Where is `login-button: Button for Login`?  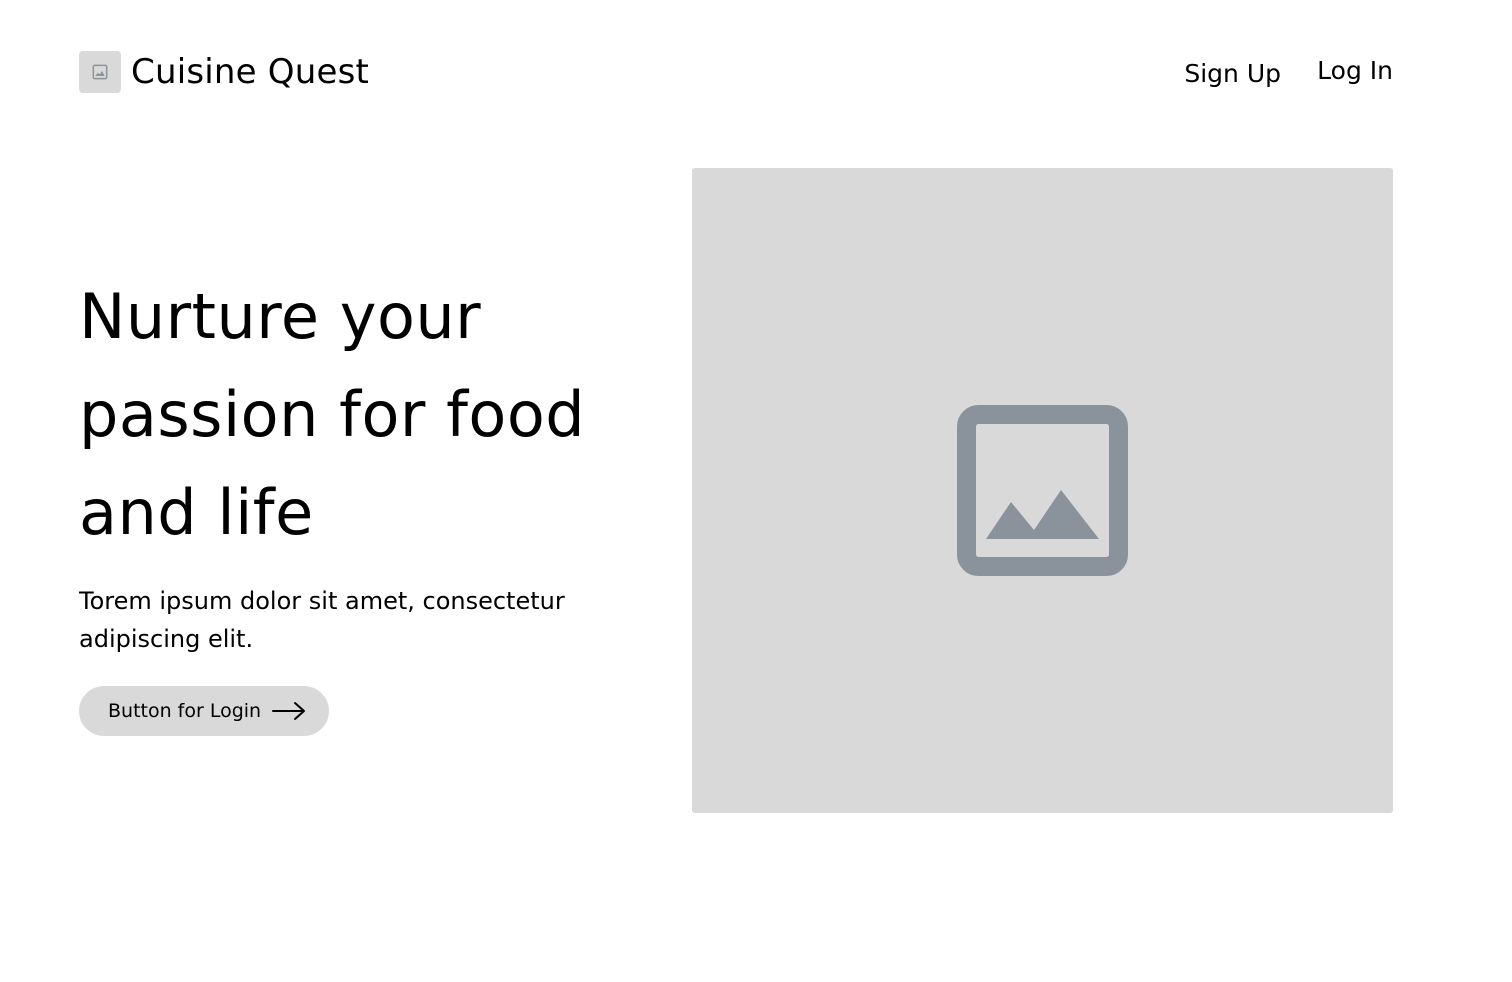
login-button: Button for Login is located at coordinates (204, 711).